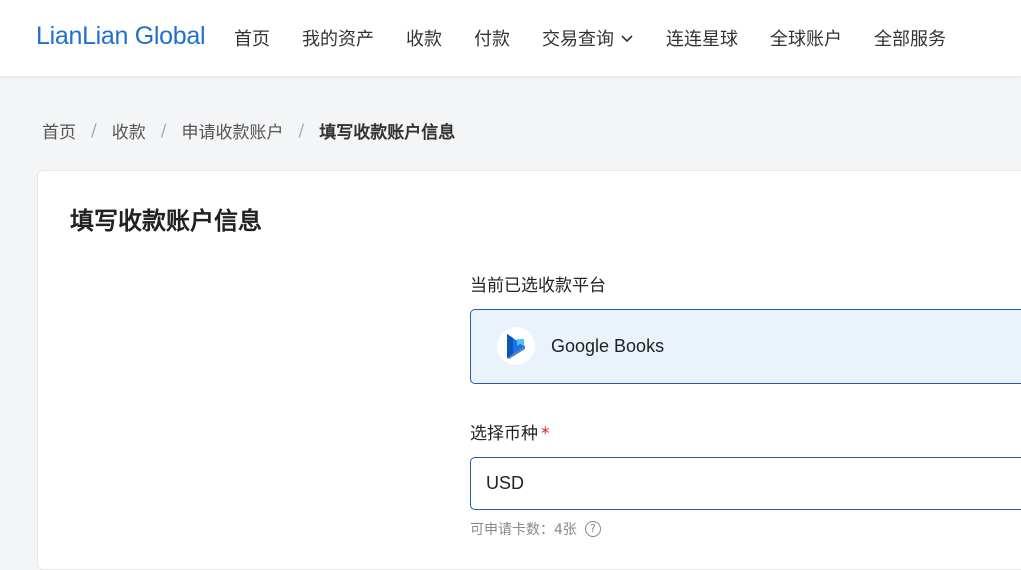  Describe the element at coordinates (538, 286) in the screenshot. I see `platform-label: 当前已选收款平台` at that location.